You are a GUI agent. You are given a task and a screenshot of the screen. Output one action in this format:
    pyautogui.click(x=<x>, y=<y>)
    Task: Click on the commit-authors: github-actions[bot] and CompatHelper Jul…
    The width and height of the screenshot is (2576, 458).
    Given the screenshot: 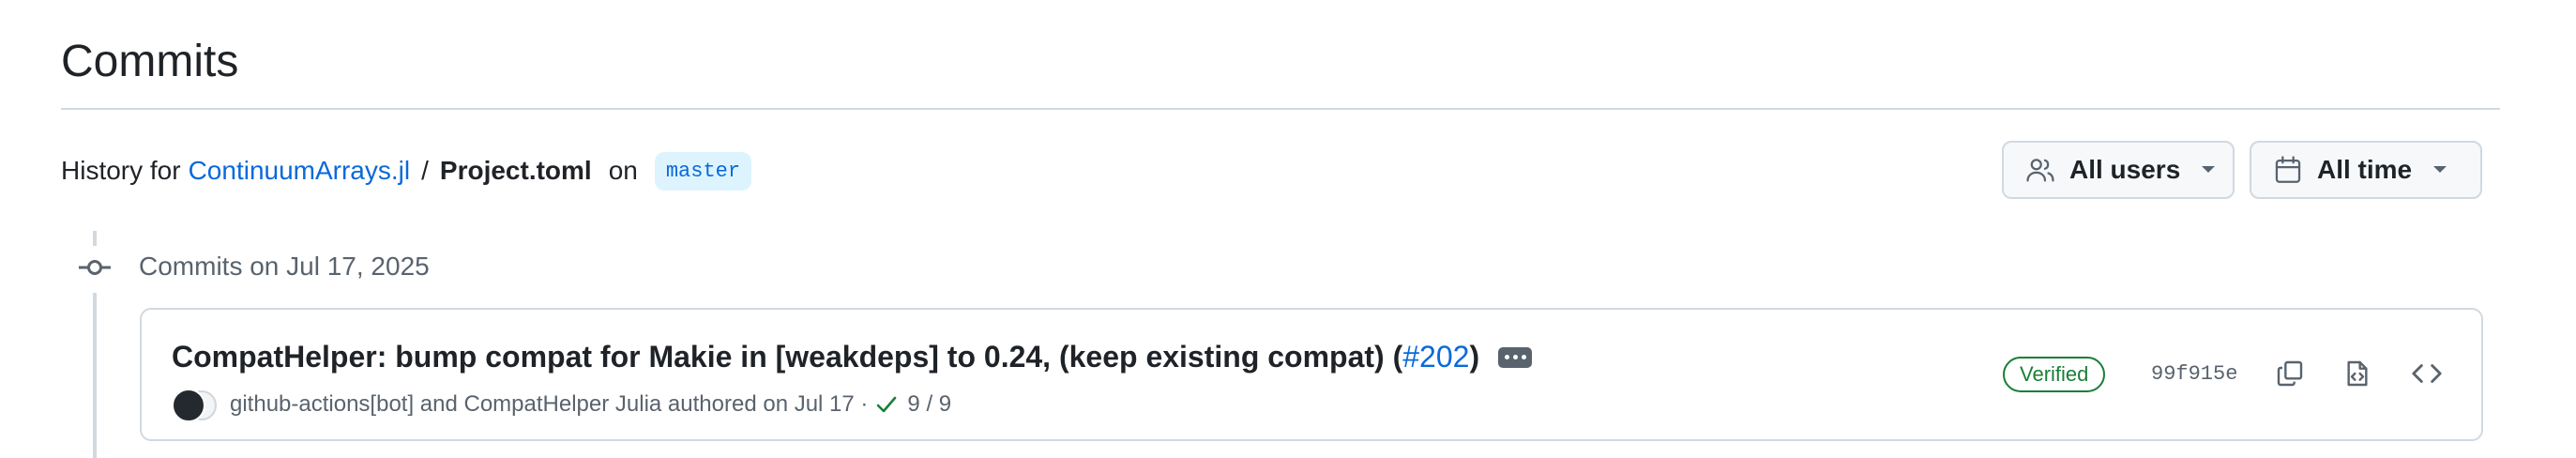 What is the action you would take?
    pyautogui.click(x=549, y=404)
    